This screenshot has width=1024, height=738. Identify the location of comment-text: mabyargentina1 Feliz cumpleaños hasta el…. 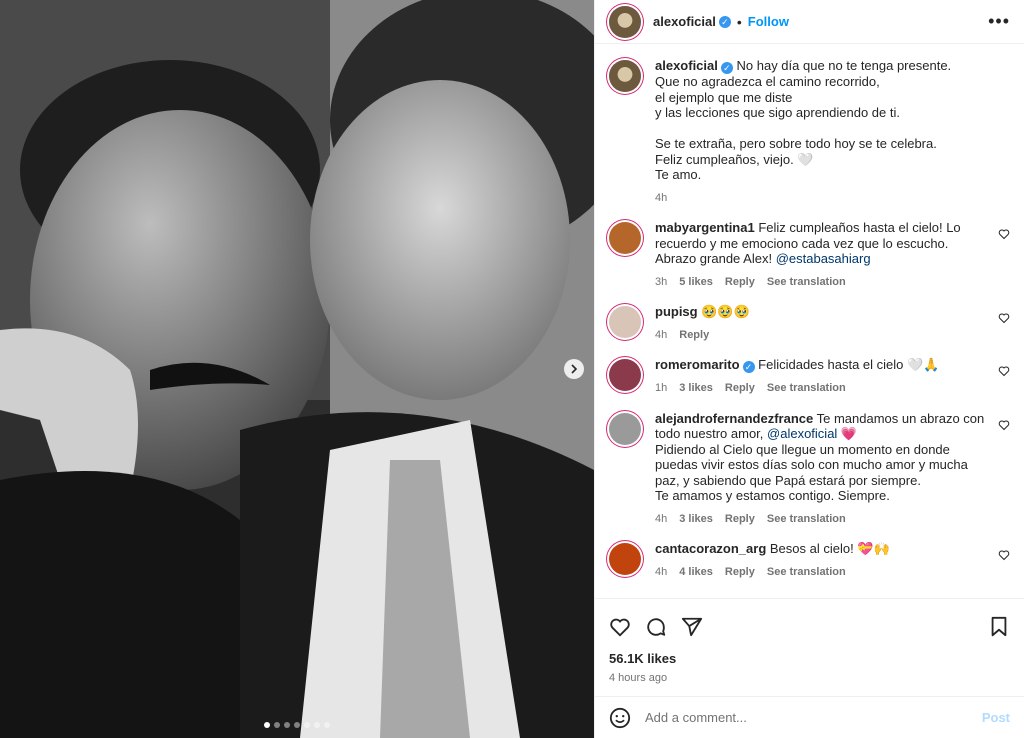
(820, 243).